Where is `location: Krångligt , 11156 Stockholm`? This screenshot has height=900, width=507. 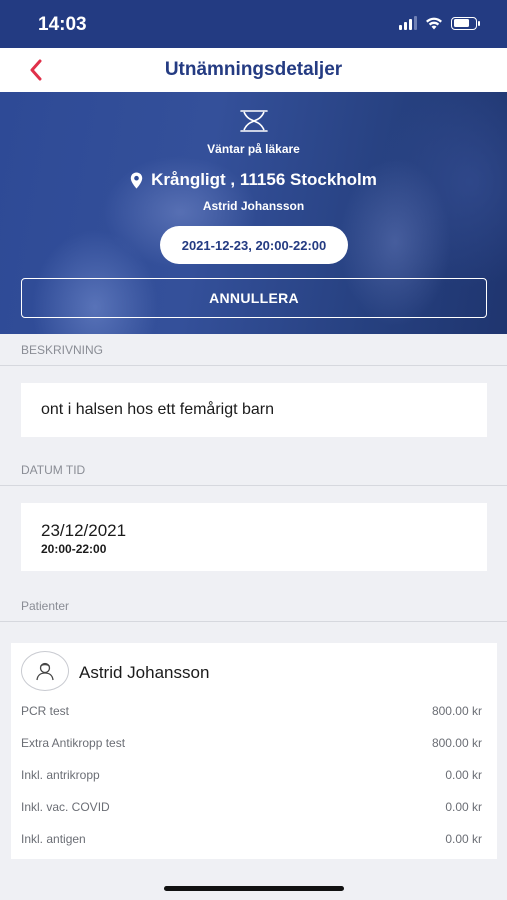 location: Krångligt , 11156 Stockholm is located at coordinates (253, 180).